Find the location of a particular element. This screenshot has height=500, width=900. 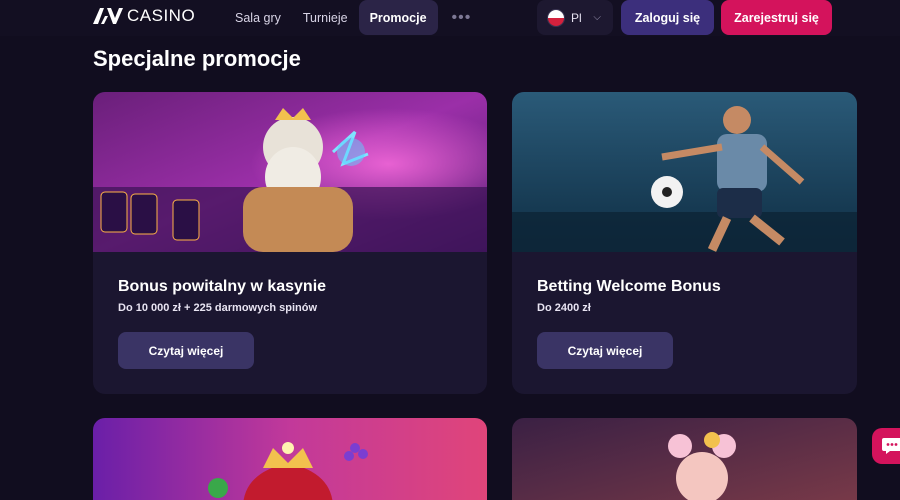

nav-turnieje: Turnieje is located at coordinates (325, 17).